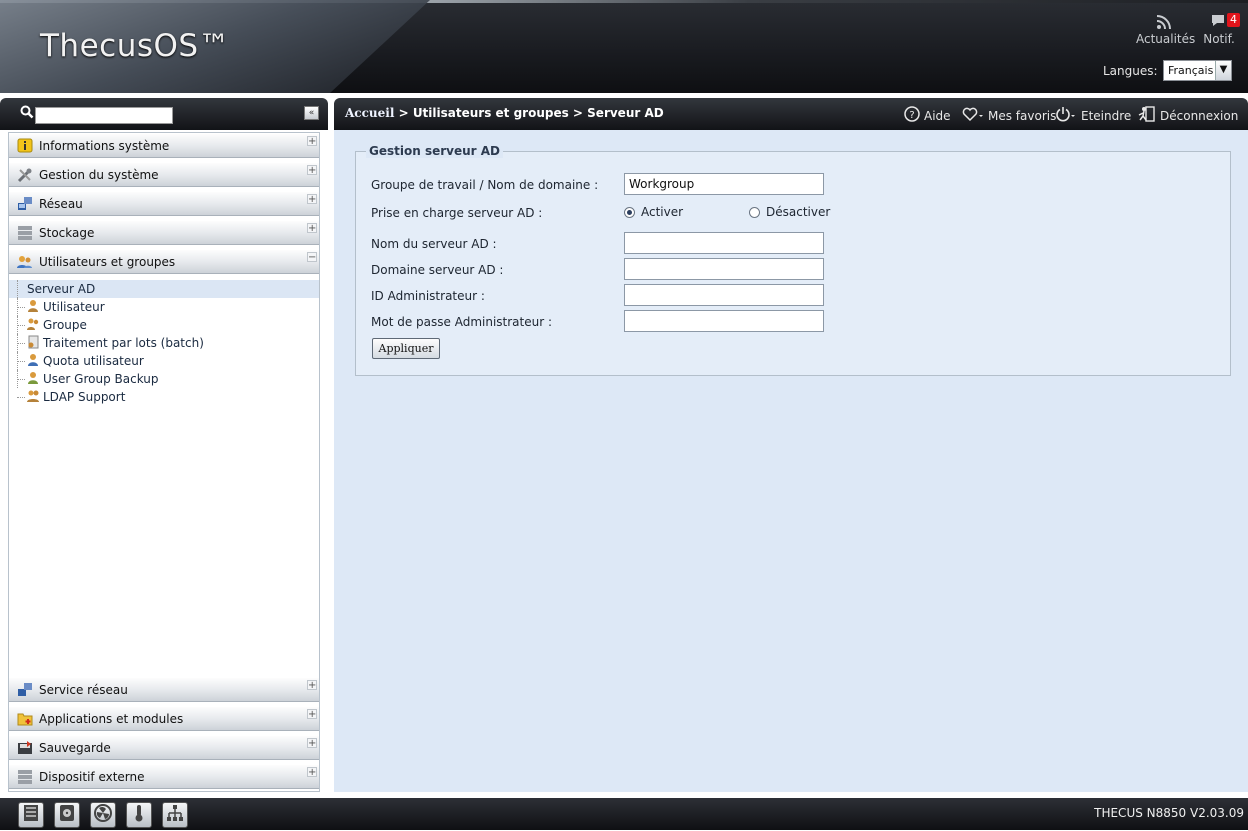 This screenshot has width=1248, height=831. What do you see at coordinates (311, 113) in the screenshot?
I see `collapse-sidebar-button: «` at bounding box center [311, 113].